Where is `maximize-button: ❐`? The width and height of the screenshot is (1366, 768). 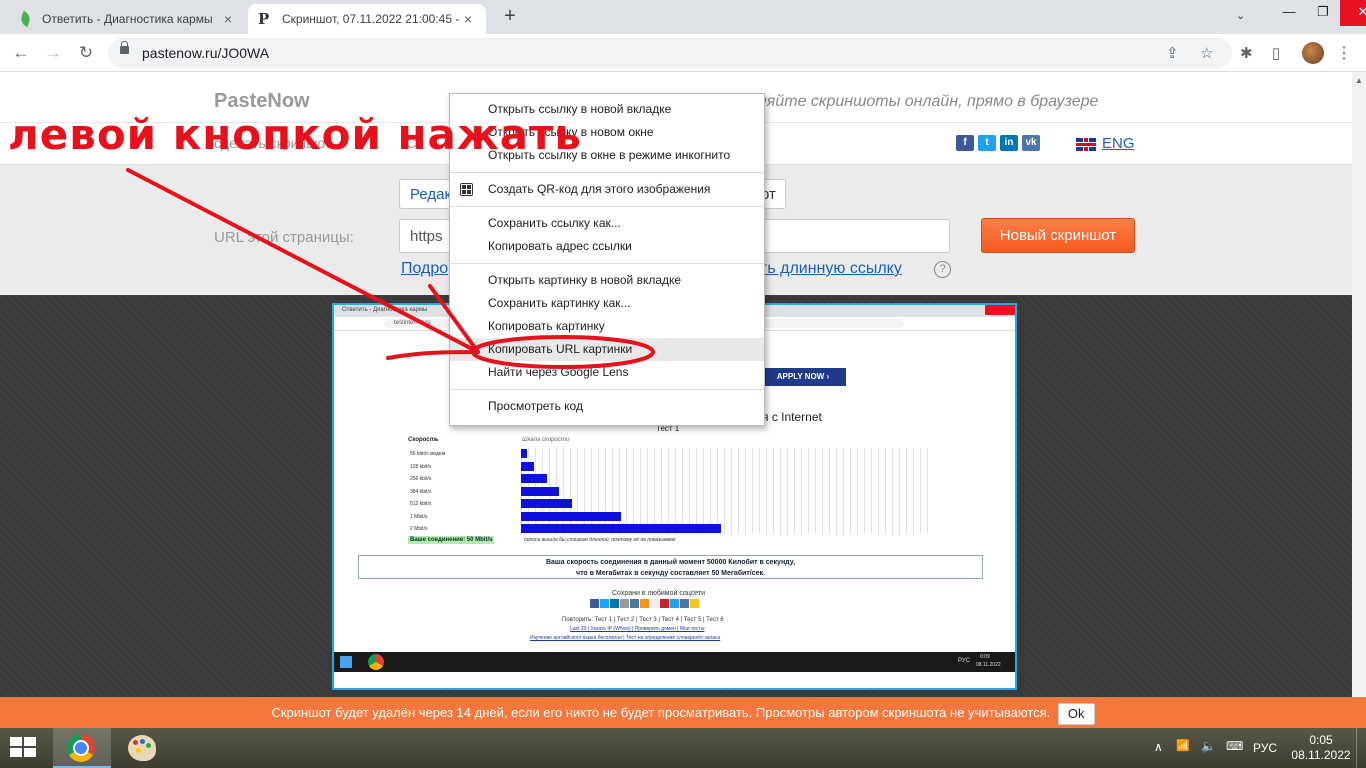
maximize-button: ❐ is located at coordinates (1323, 13).